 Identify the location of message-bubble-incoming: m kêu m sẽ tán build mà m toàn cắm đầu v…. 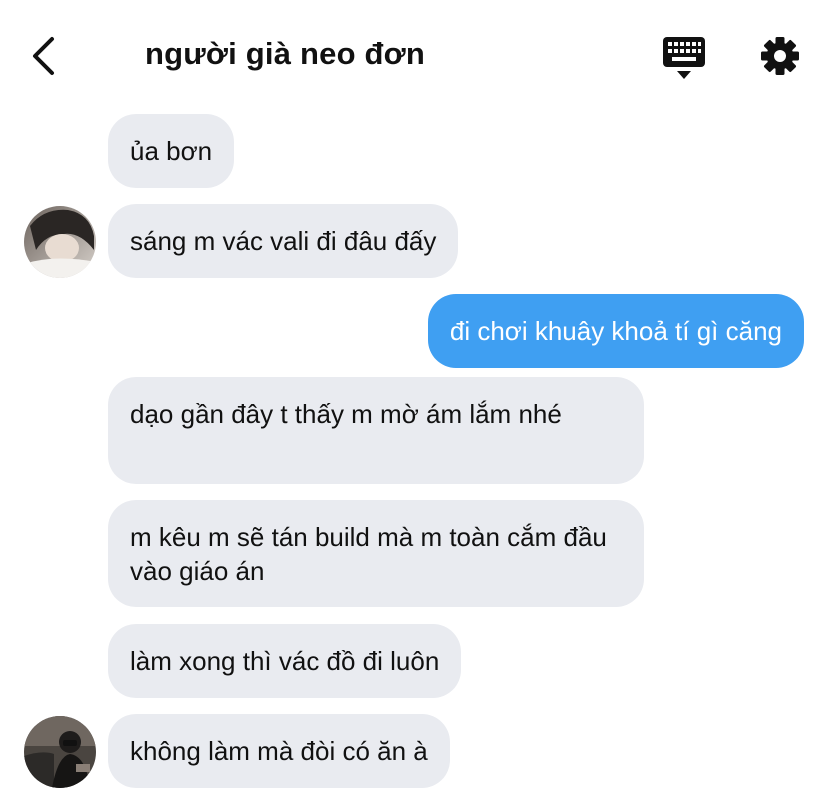
(376, 553).